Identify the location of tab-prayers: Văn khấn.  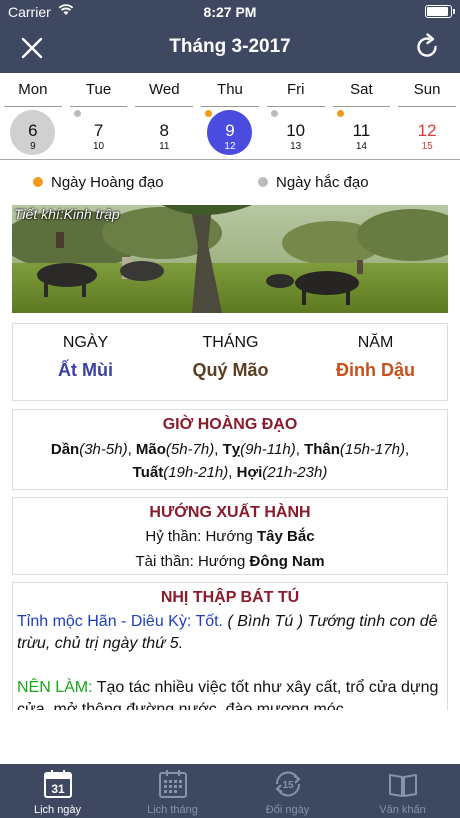
(402, 791).